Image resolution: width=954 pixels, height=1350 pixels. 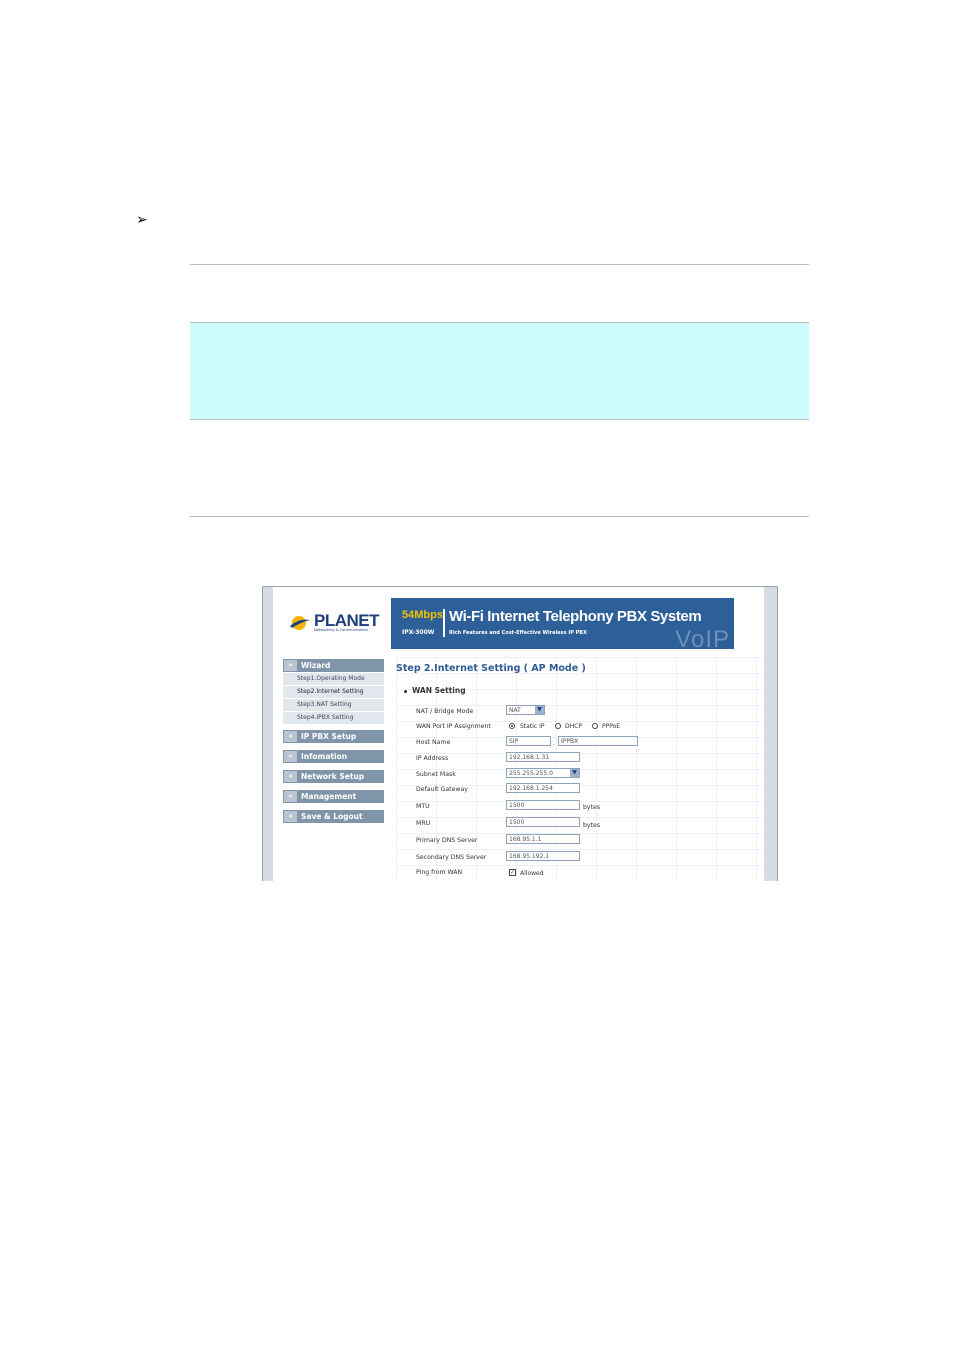 I want to click on label-mtu: MTU, so click(x=423, y=806).